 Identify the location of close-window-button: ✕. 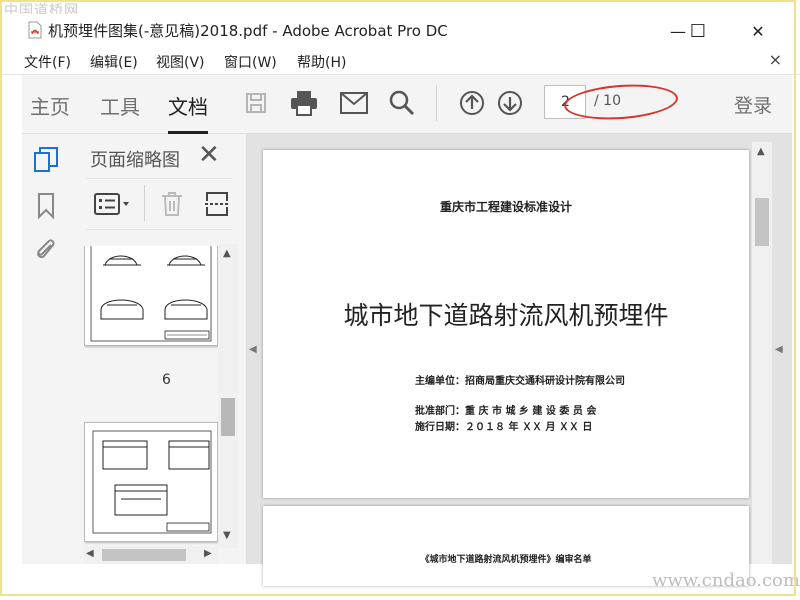
(758, 31).